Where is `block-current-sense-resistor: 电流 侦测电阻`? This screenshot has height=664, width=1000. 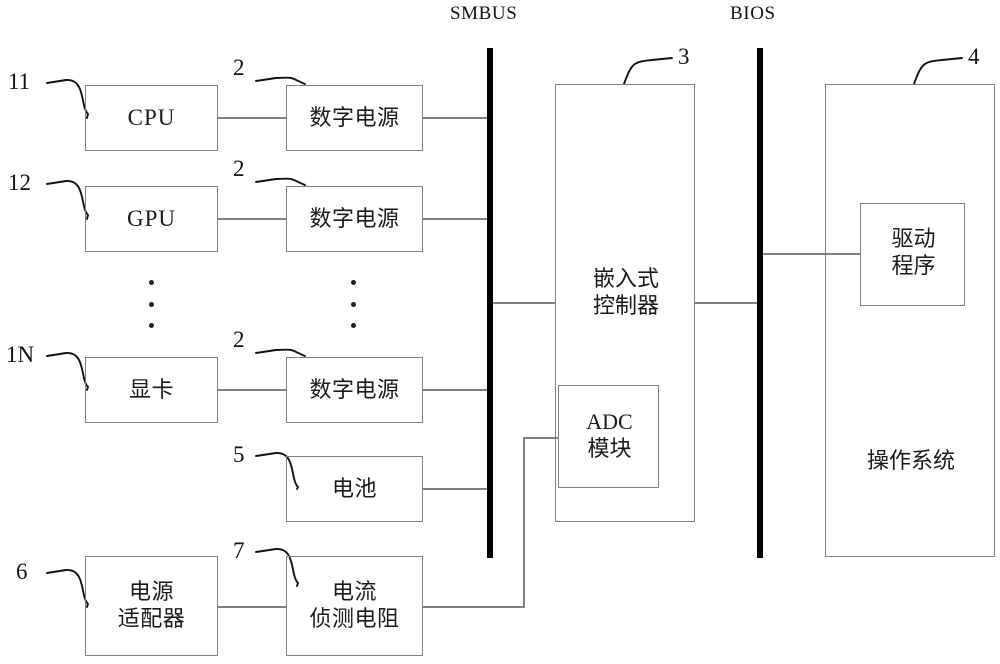
block-current-sense-resistor: 电流 侦测电阻 is located at coordinates (354, 606).